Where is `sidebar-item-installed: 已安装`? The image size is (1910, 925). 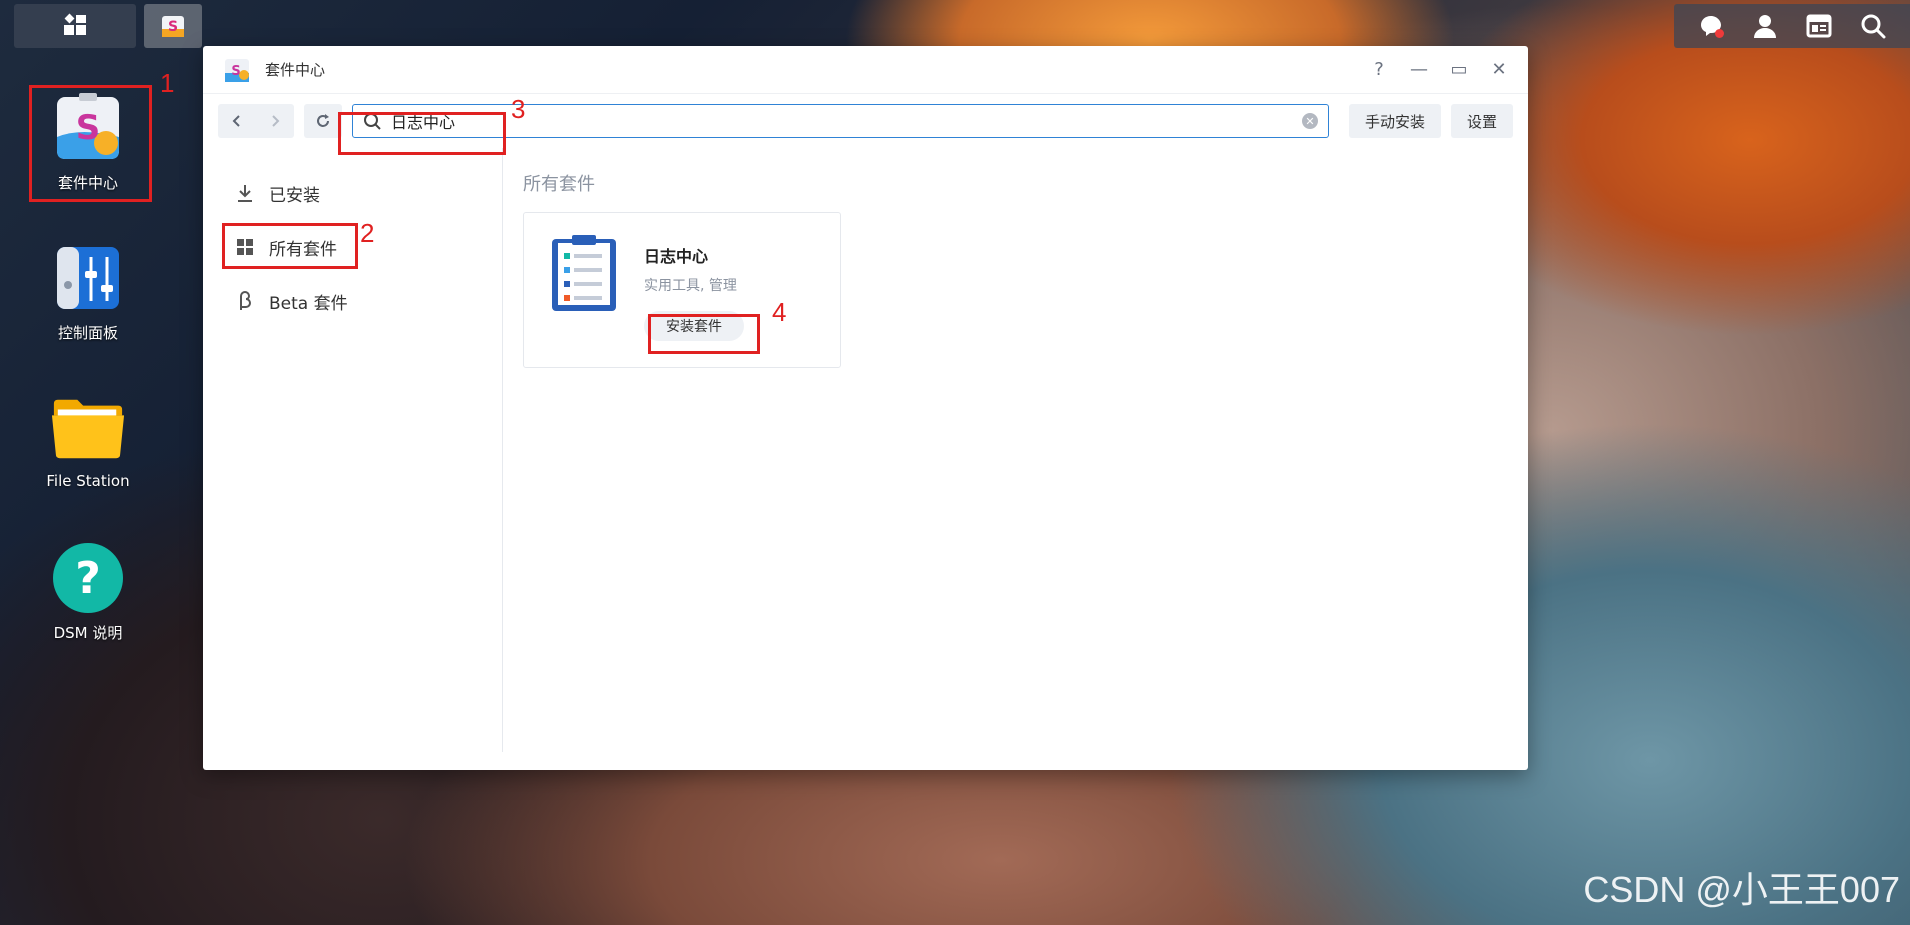 sidebar-item-installed: 已安装 is located at coordinates (352, 193).